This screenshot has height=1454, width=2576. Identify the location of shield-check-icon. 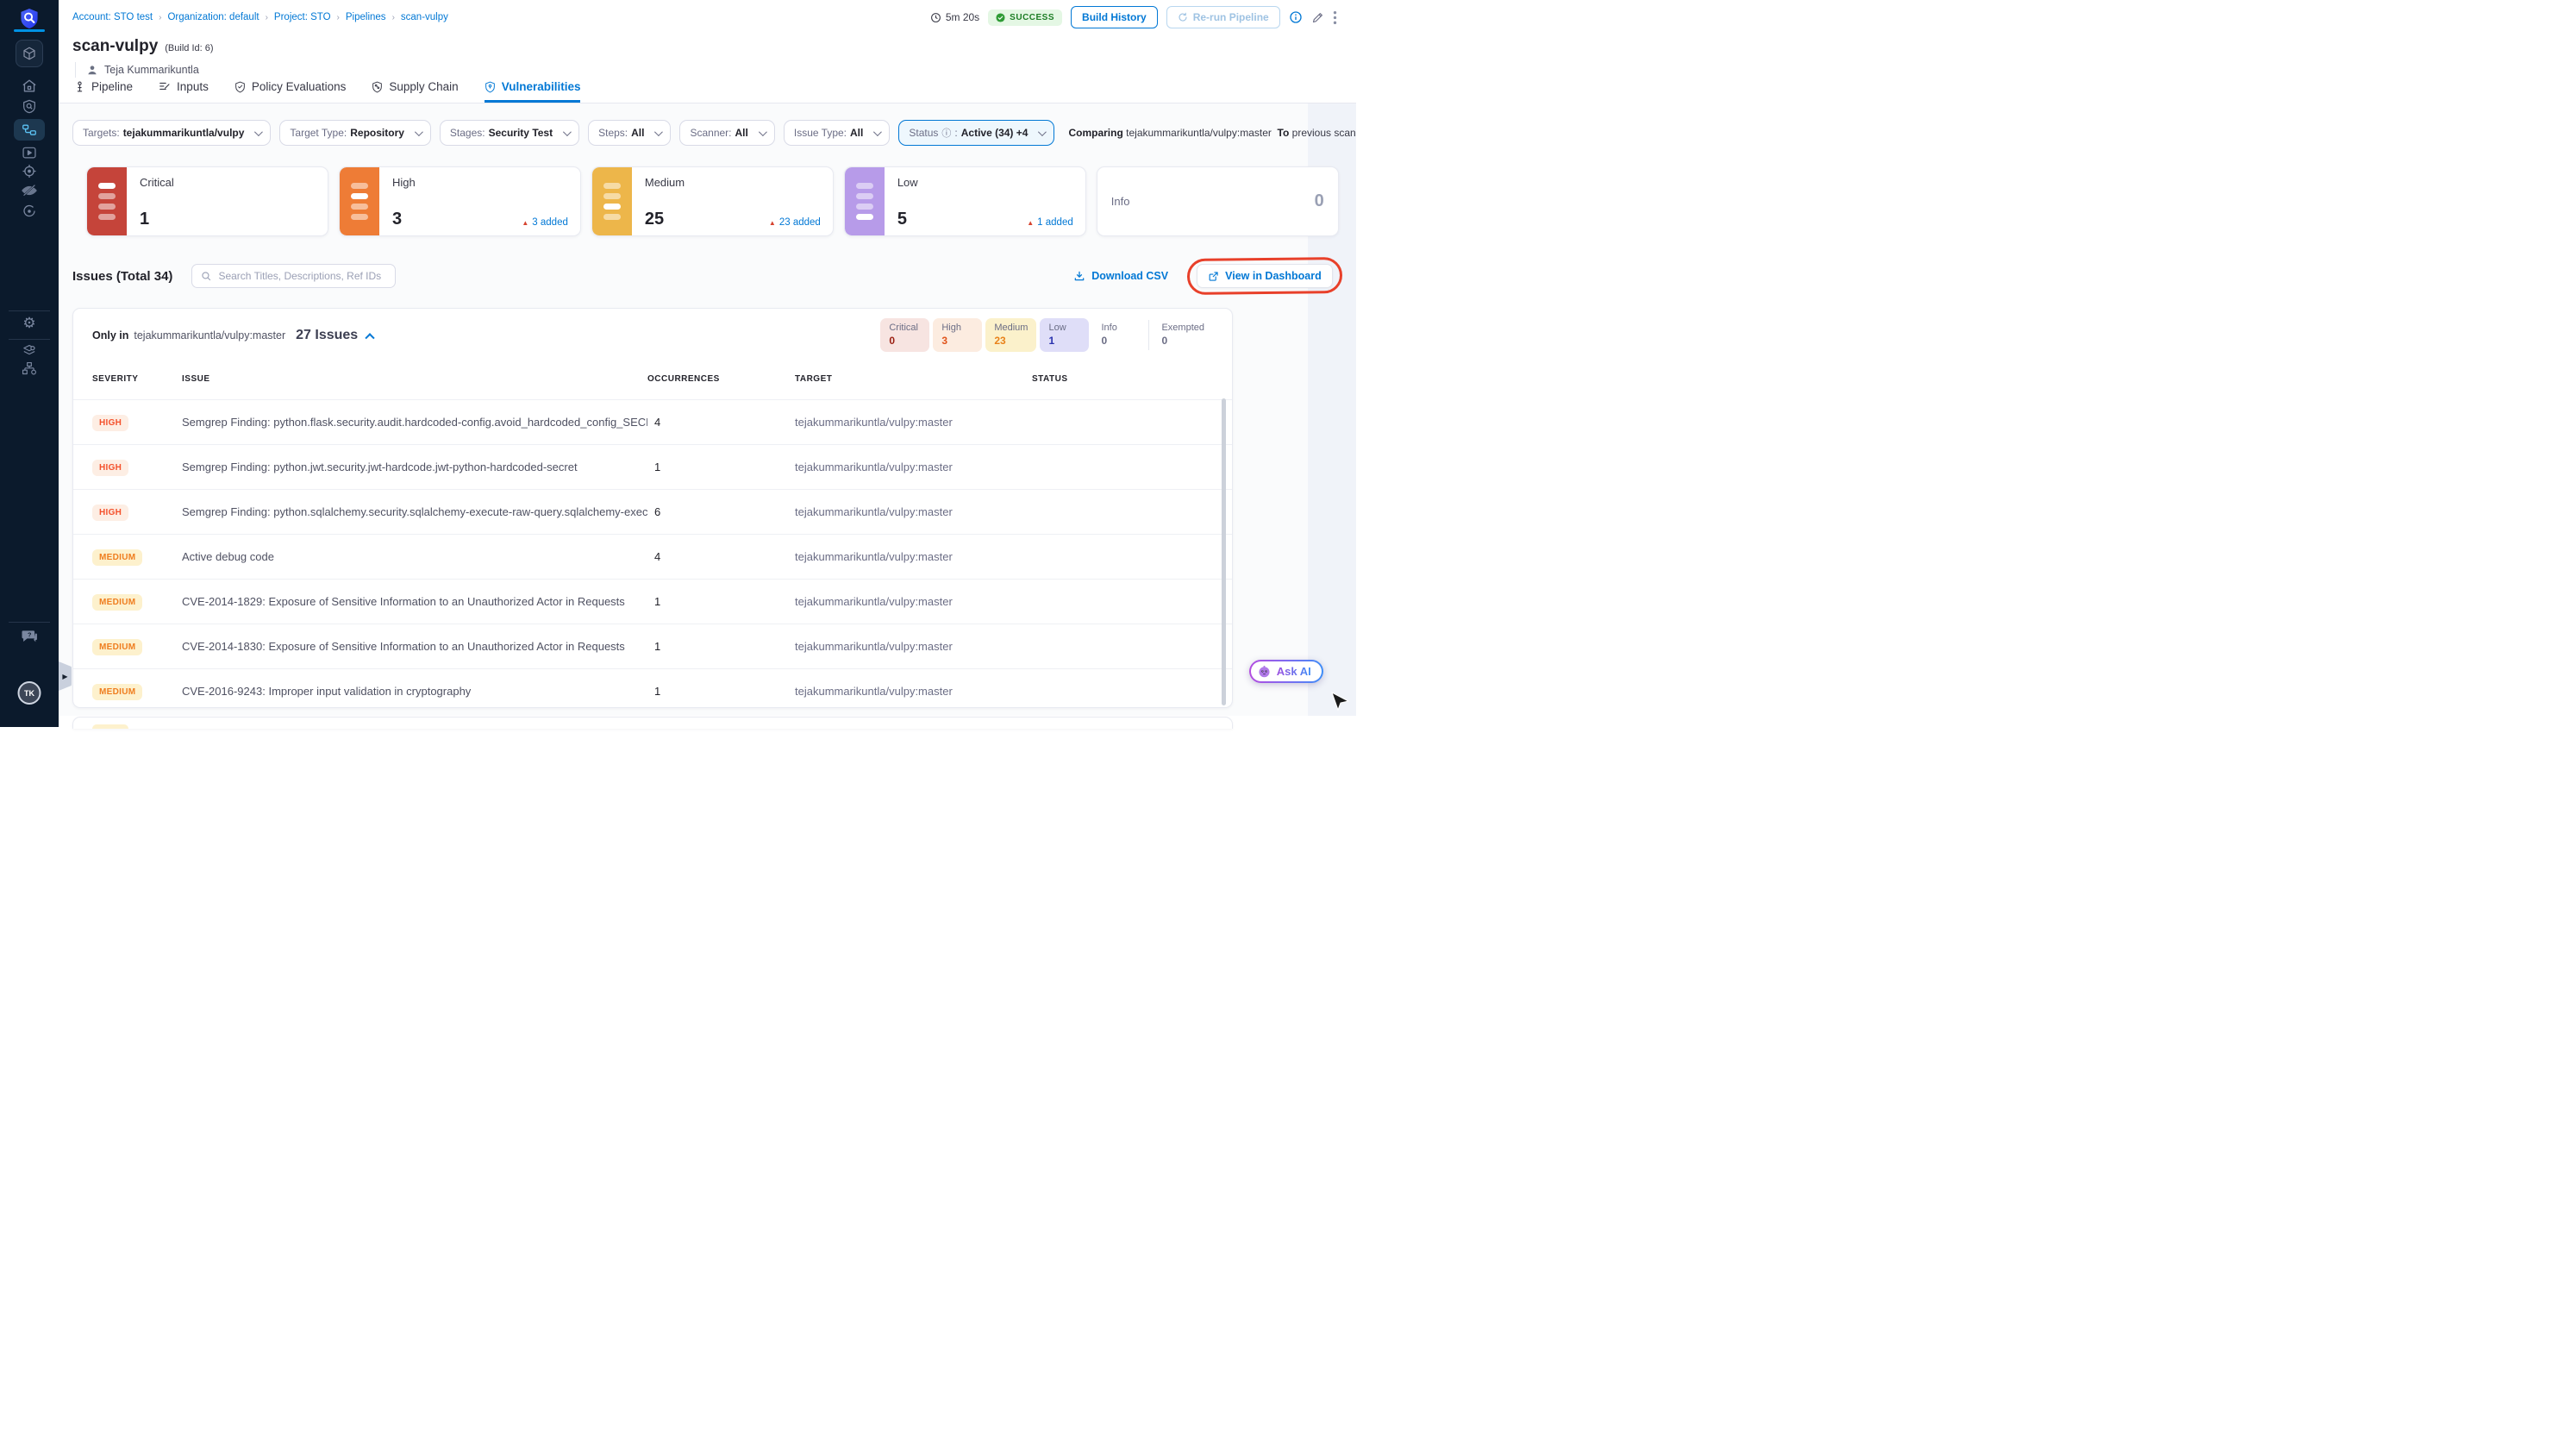
(239, 86).